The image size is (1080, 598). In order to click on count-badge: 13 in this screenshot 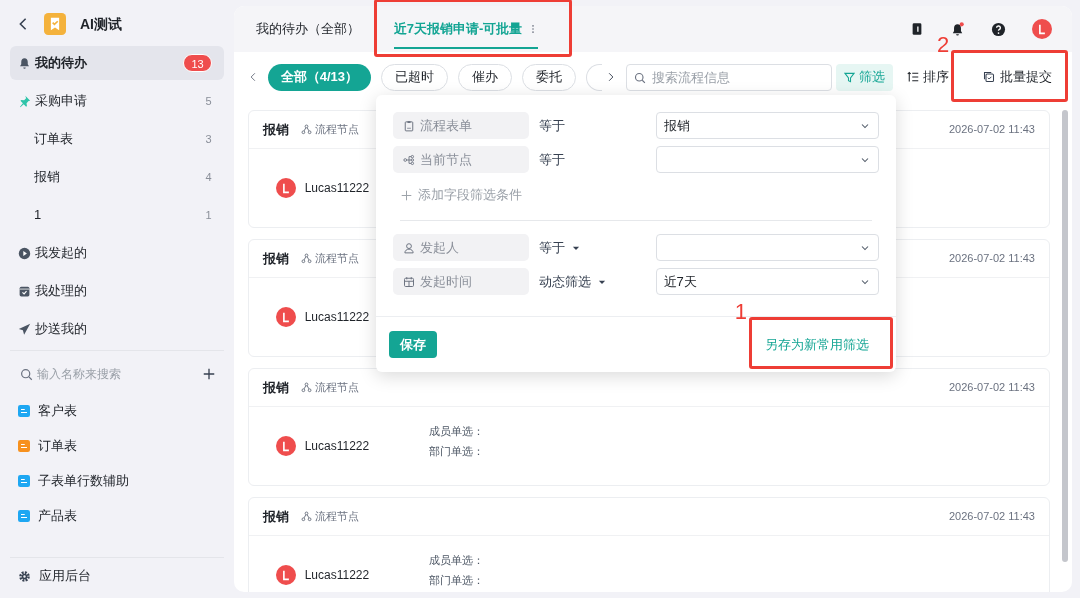, I will do `click(197, 63)`.